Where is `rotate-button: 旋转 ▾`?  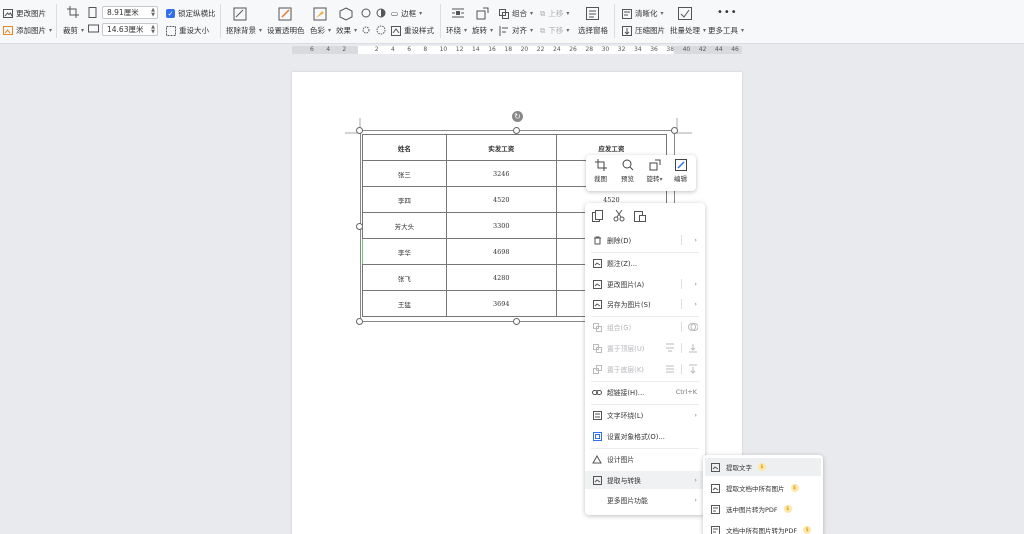
rotate-button: 旋转 ▾ is located at coordinates (482, 30).